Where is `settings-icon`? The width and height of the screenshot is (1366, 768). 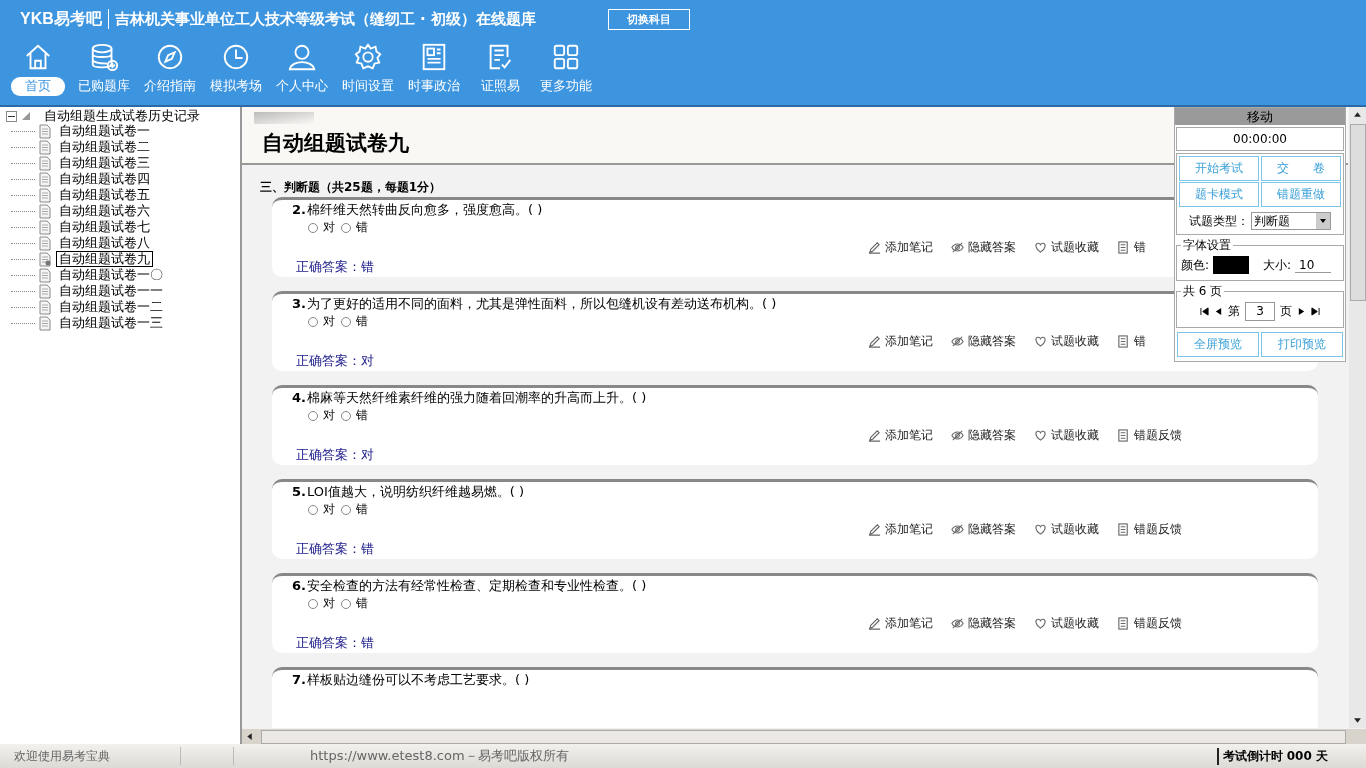
settings-icon is located at coordinates (368, 57).